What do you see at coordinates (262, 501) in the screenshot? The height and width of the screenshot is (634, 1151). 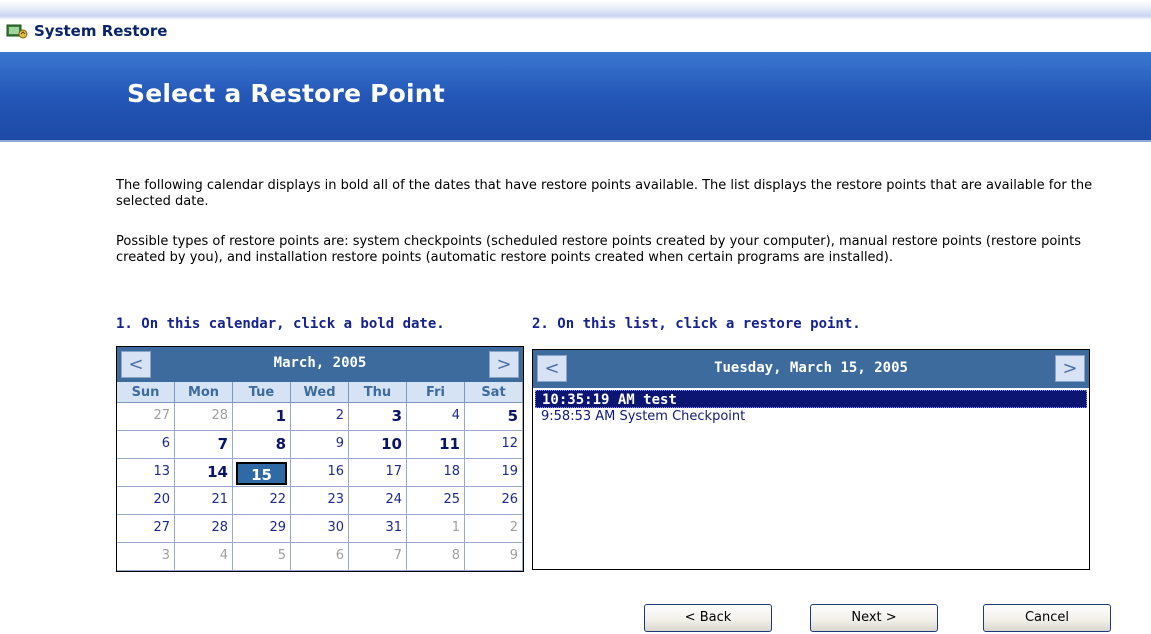 I see `calendar-day: 22` at bounding box center [262, 501].